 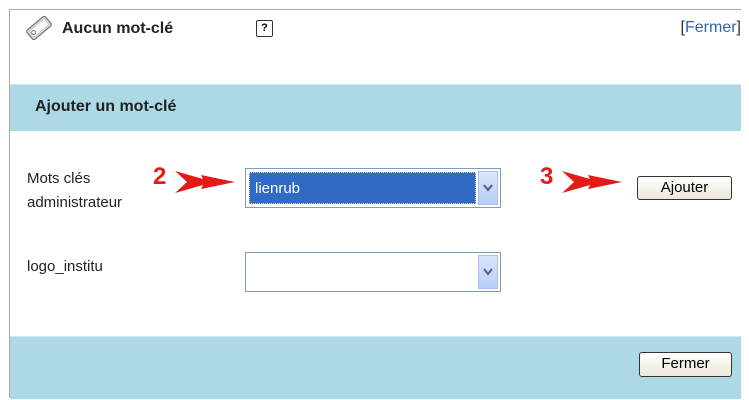 I want to click on add-keyword-button: Ajouter, so click(x=684, y=188).